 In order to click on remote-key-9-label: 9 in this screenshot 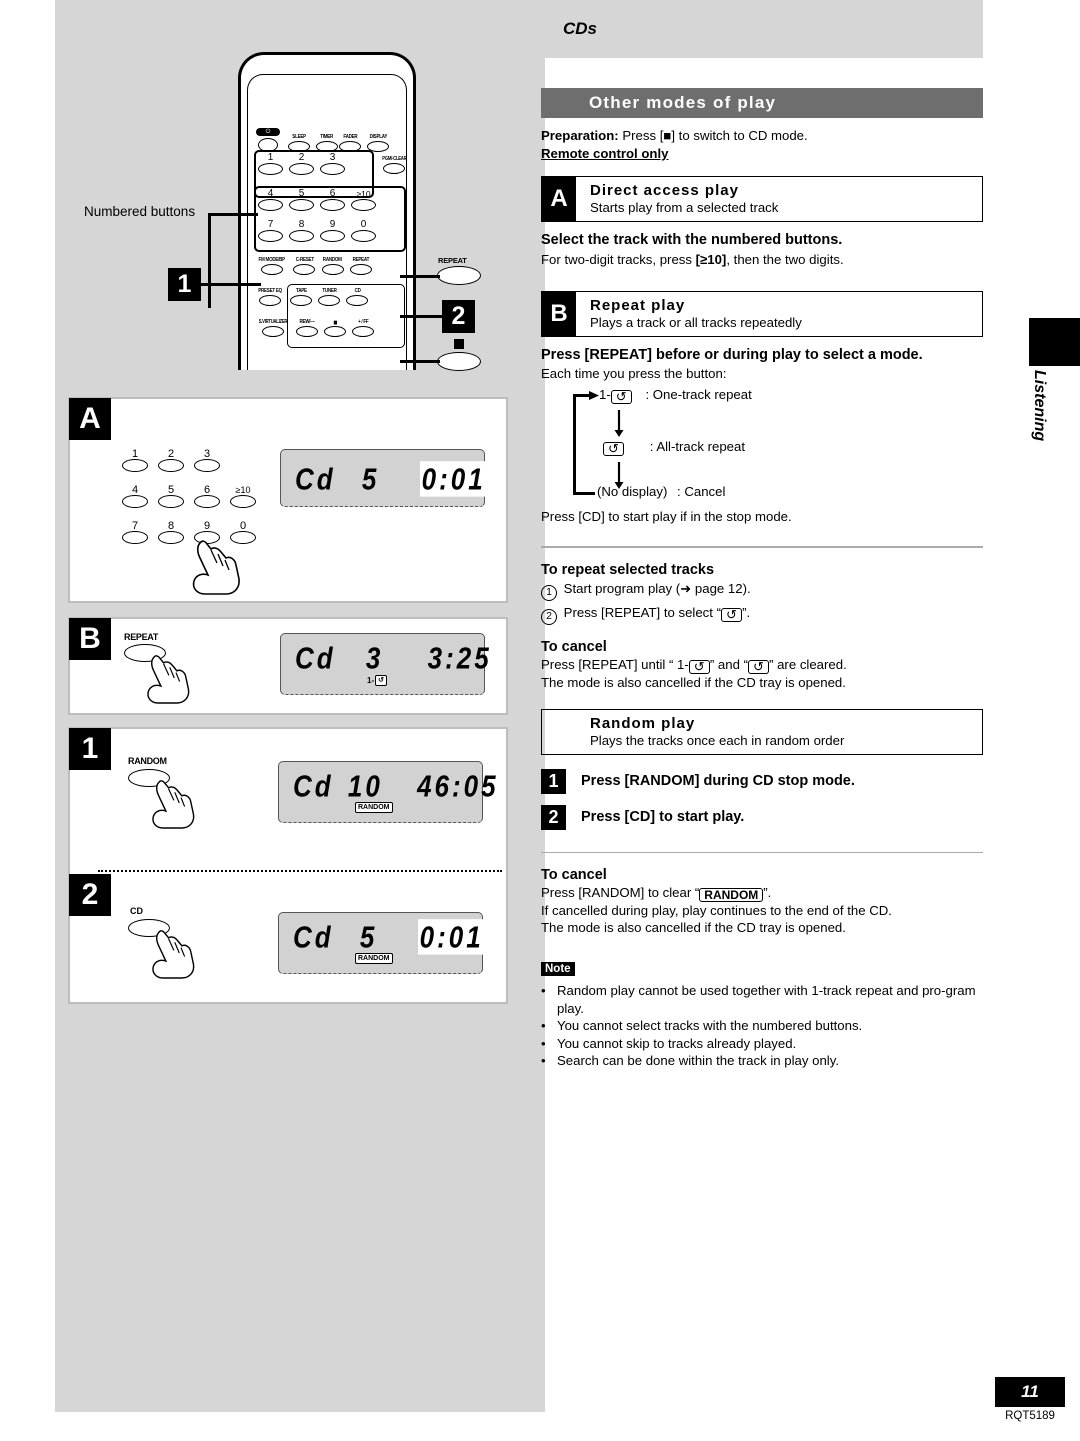, I will do `click(332, 224)`.